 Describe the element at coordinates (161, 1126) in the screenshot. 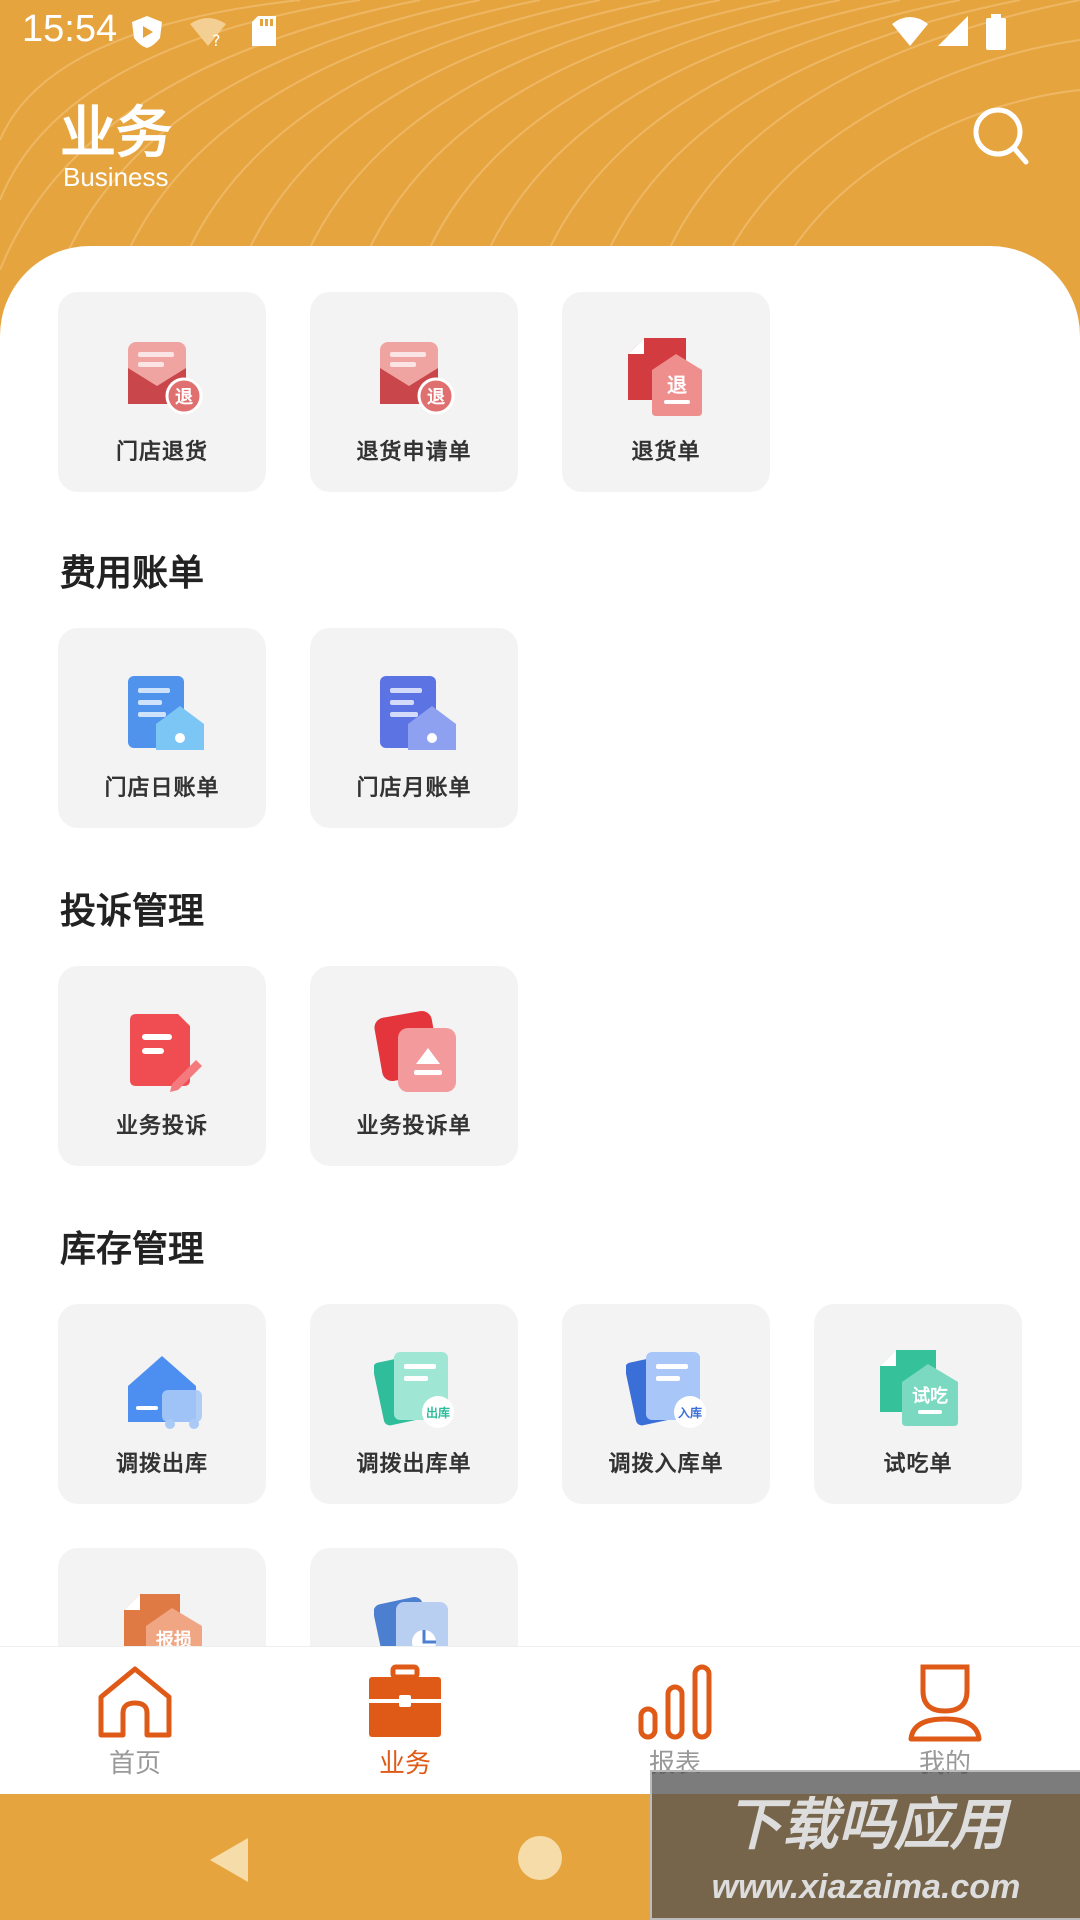

I see `tile-label: 业务投诉` at that location.